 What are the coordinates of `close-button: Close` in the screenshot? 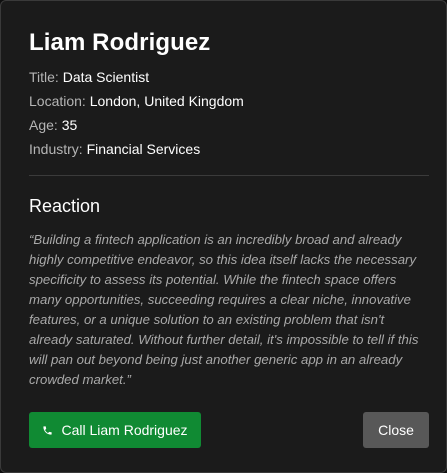 It's located at (396, 430).